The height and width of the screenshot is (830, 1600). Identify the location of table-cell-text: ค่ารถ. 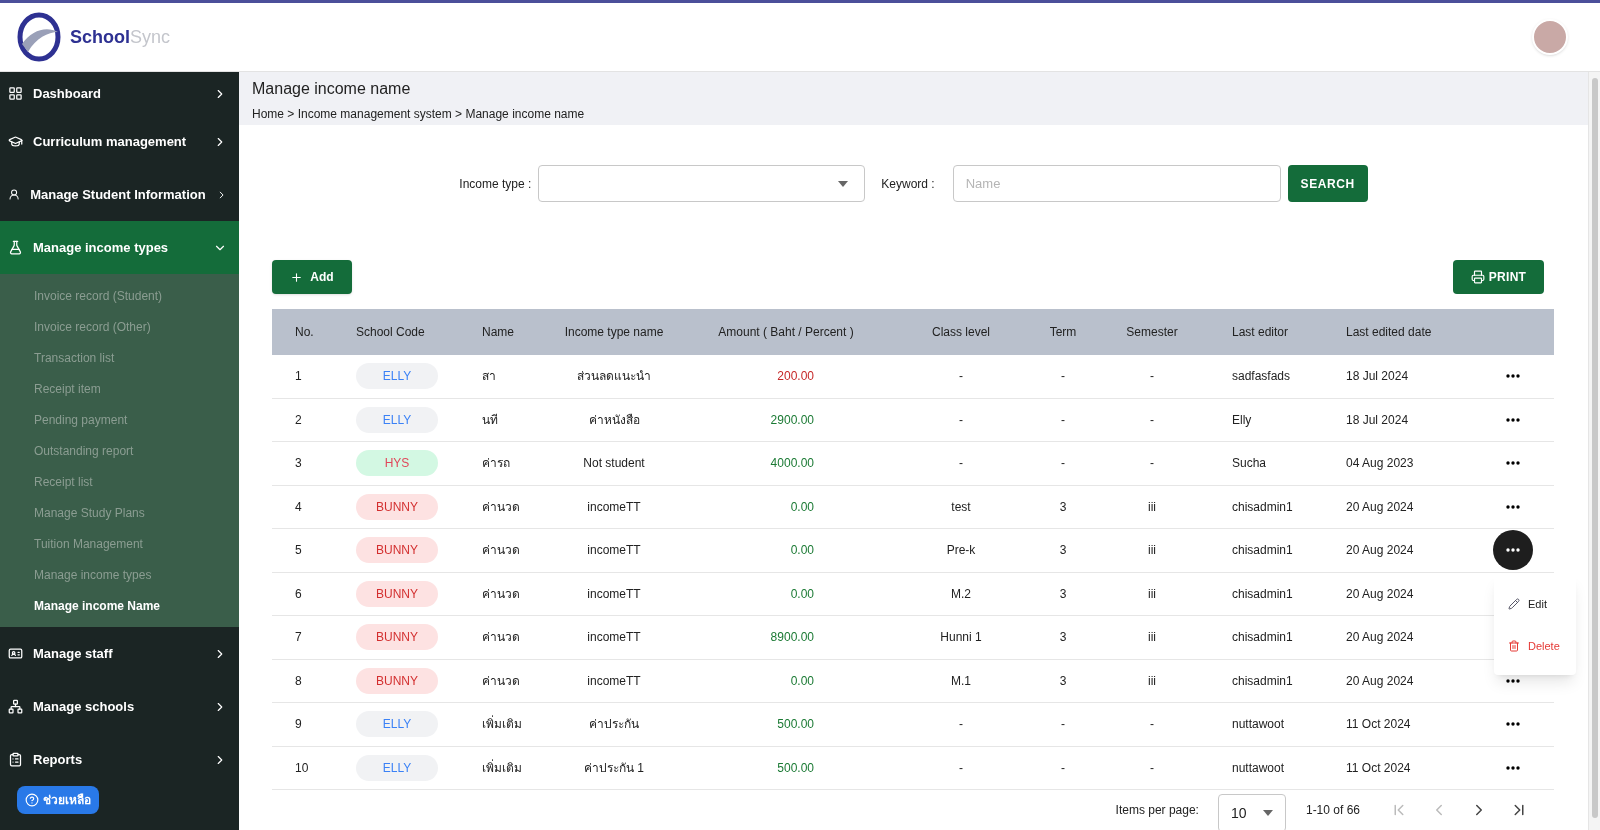
(496, 464).